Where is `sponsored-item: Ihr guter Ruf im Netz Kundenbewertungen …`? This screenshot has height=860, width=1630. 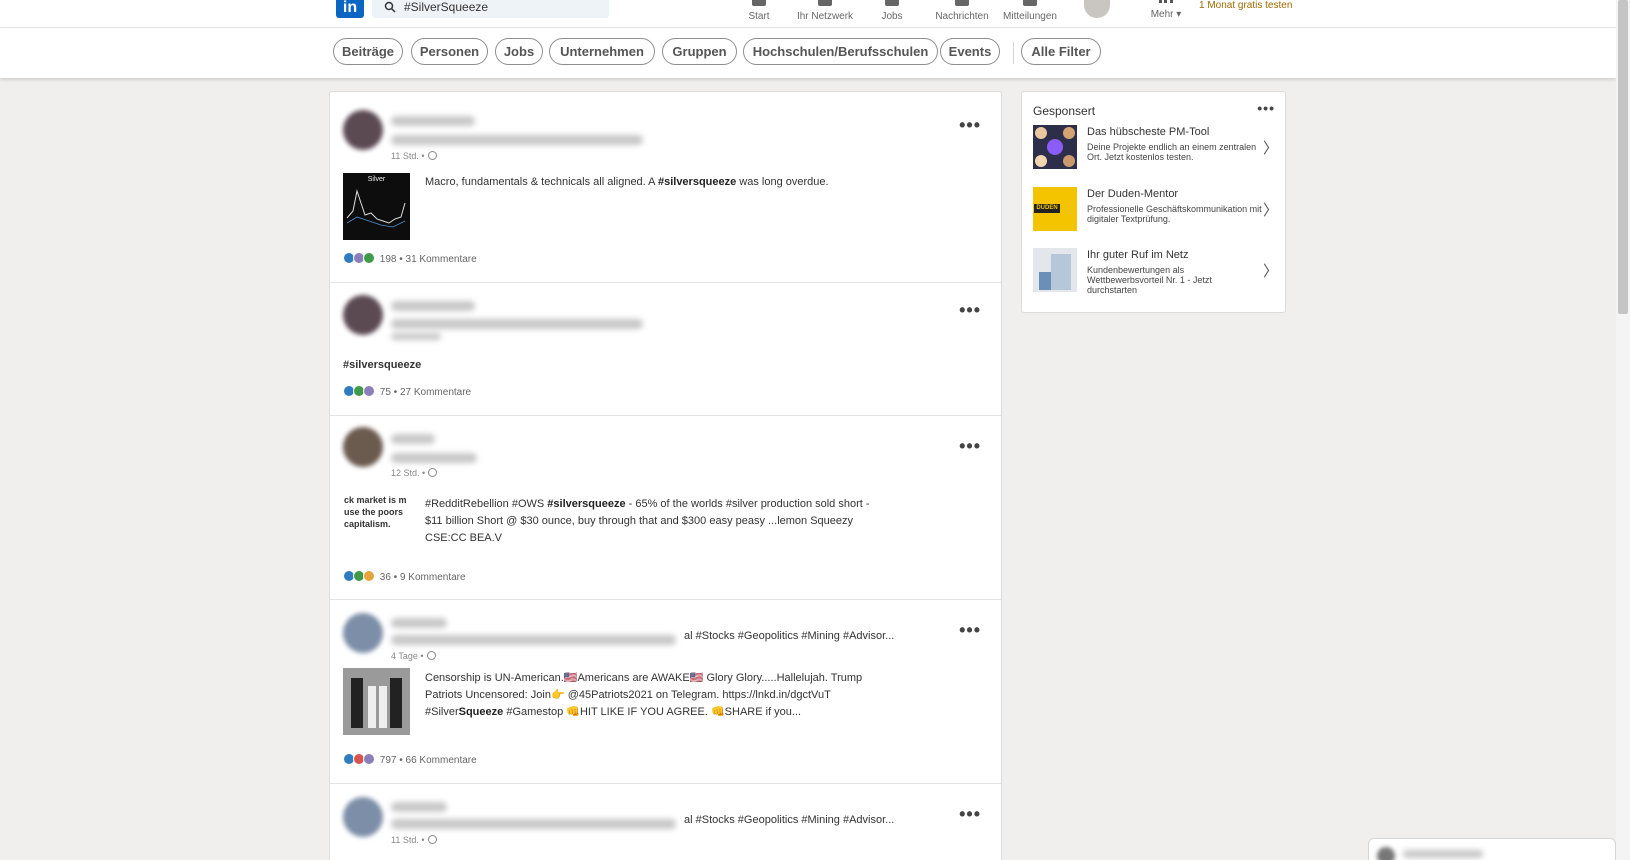
sponsored-item: Ihr guter Ruf im Netz Kundenbewertungen … is located at coordinates (1155, 278).